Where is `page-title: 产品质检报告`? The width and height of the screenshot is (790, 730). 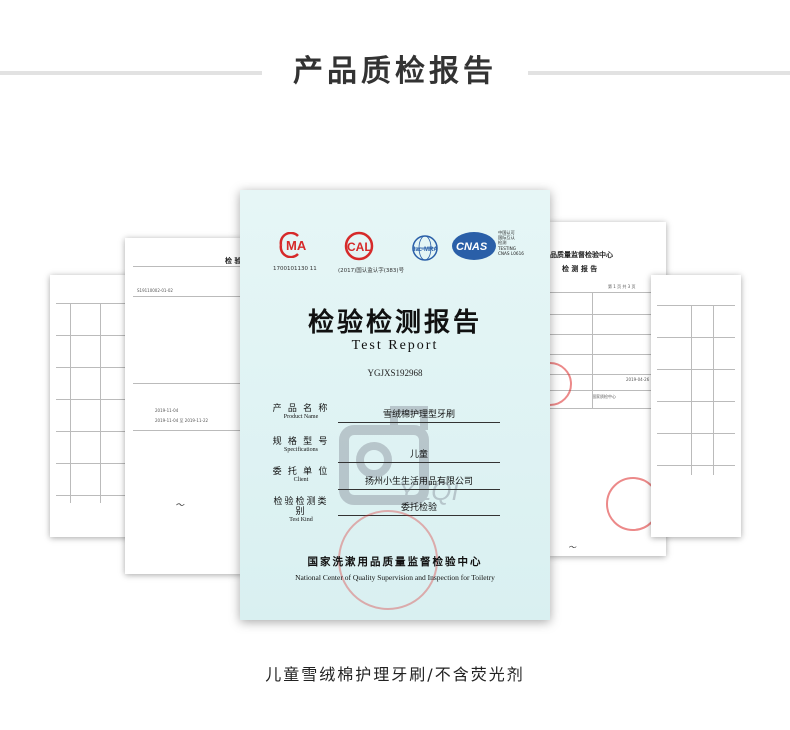
page-title: 产品质检报告 is located at coordinates (395, 71).